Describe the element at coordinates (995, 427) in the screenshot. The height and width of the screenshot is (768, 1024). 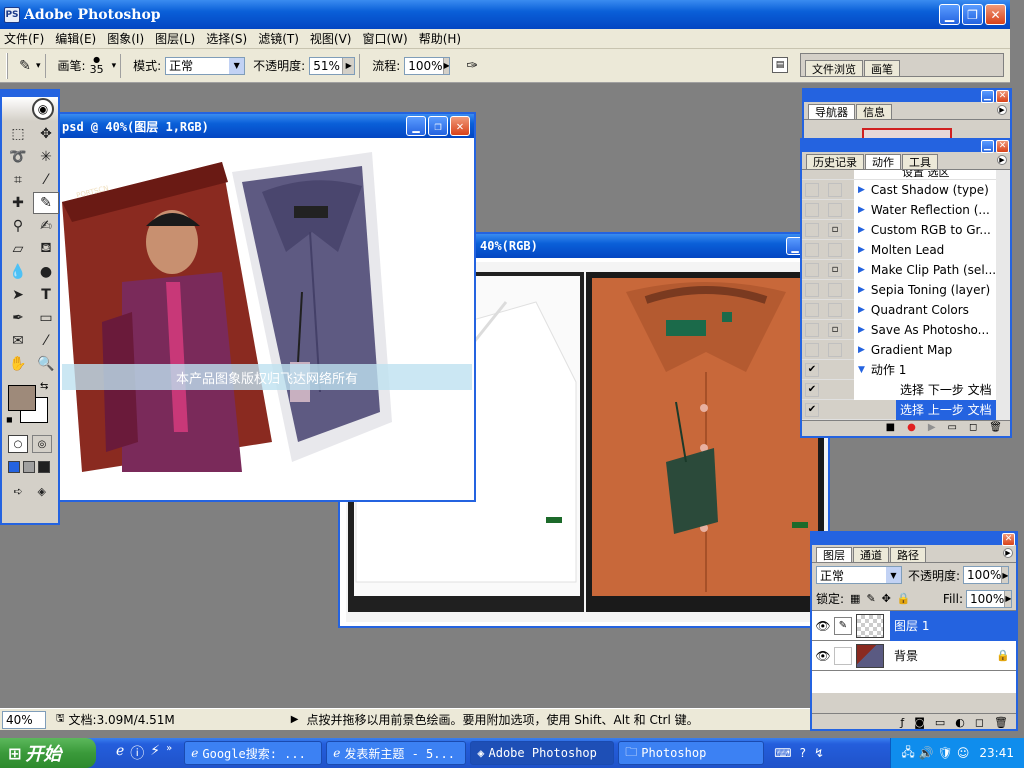
I see `trash-icon: 🗑` at that location.